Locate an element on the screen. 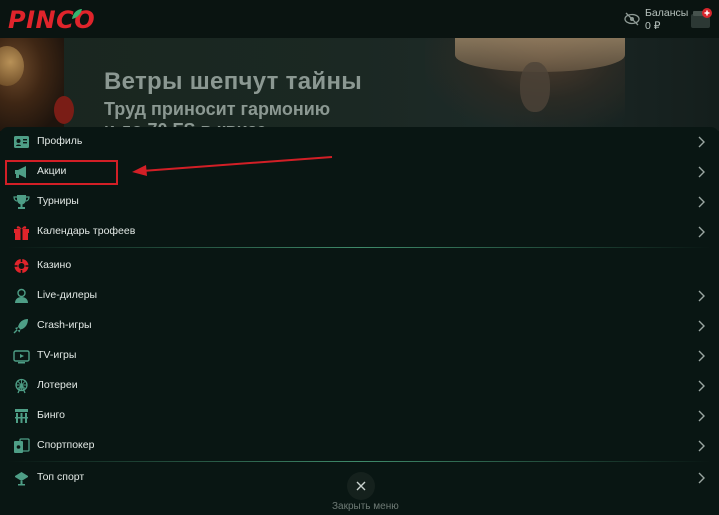  banner-figure-art is located at coordinates (535, 87).